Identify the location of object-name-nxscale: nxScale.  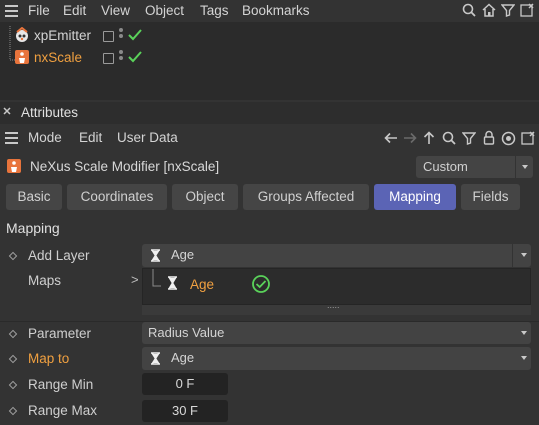
(58, 57).